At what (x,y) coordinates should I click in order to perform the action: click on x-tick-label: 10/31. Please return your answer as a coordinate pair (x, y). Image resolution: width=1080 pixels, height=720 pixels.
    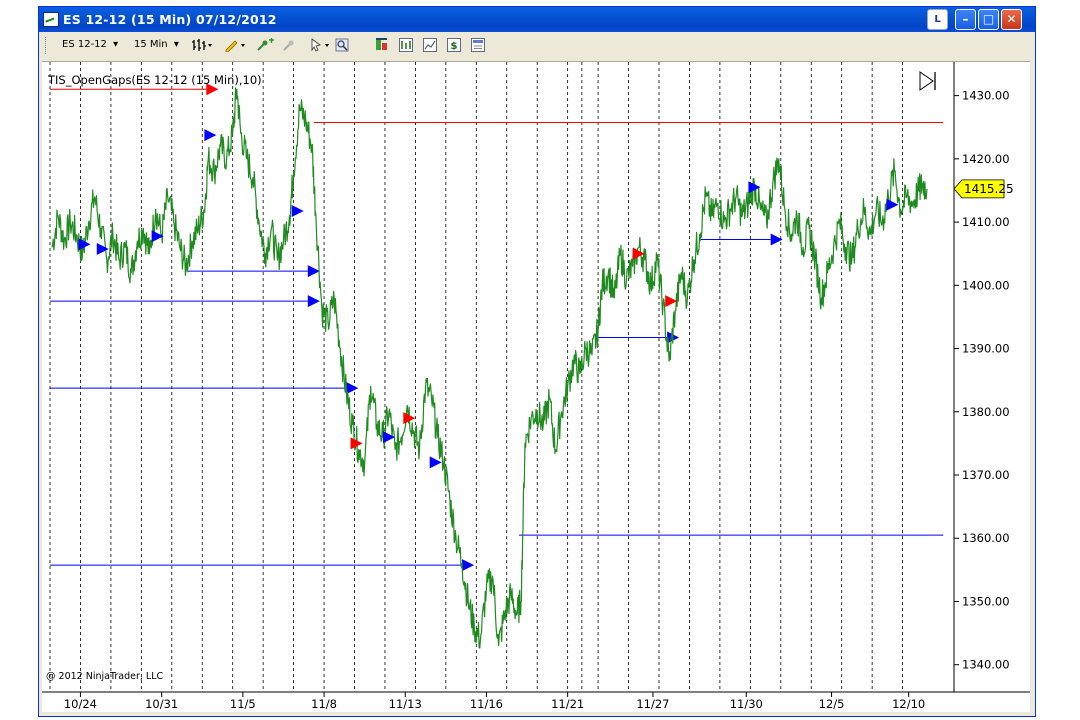
    Looking at the image, I should click on (161, 704).